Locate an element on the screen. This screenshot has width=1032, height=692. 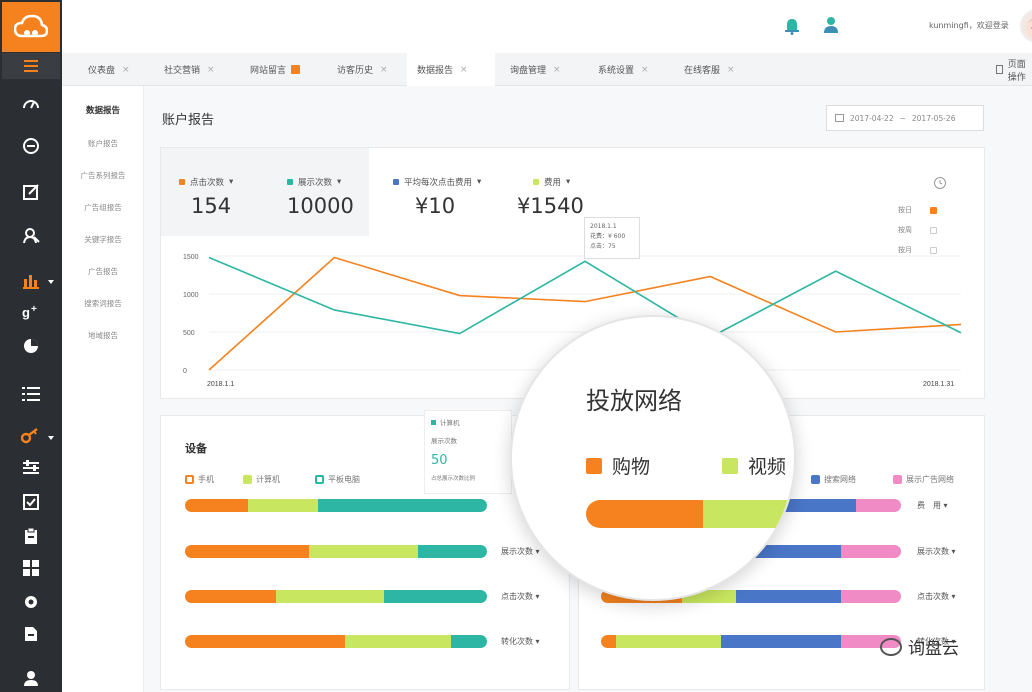
wechat-icon is located at coordinates (891, 646).